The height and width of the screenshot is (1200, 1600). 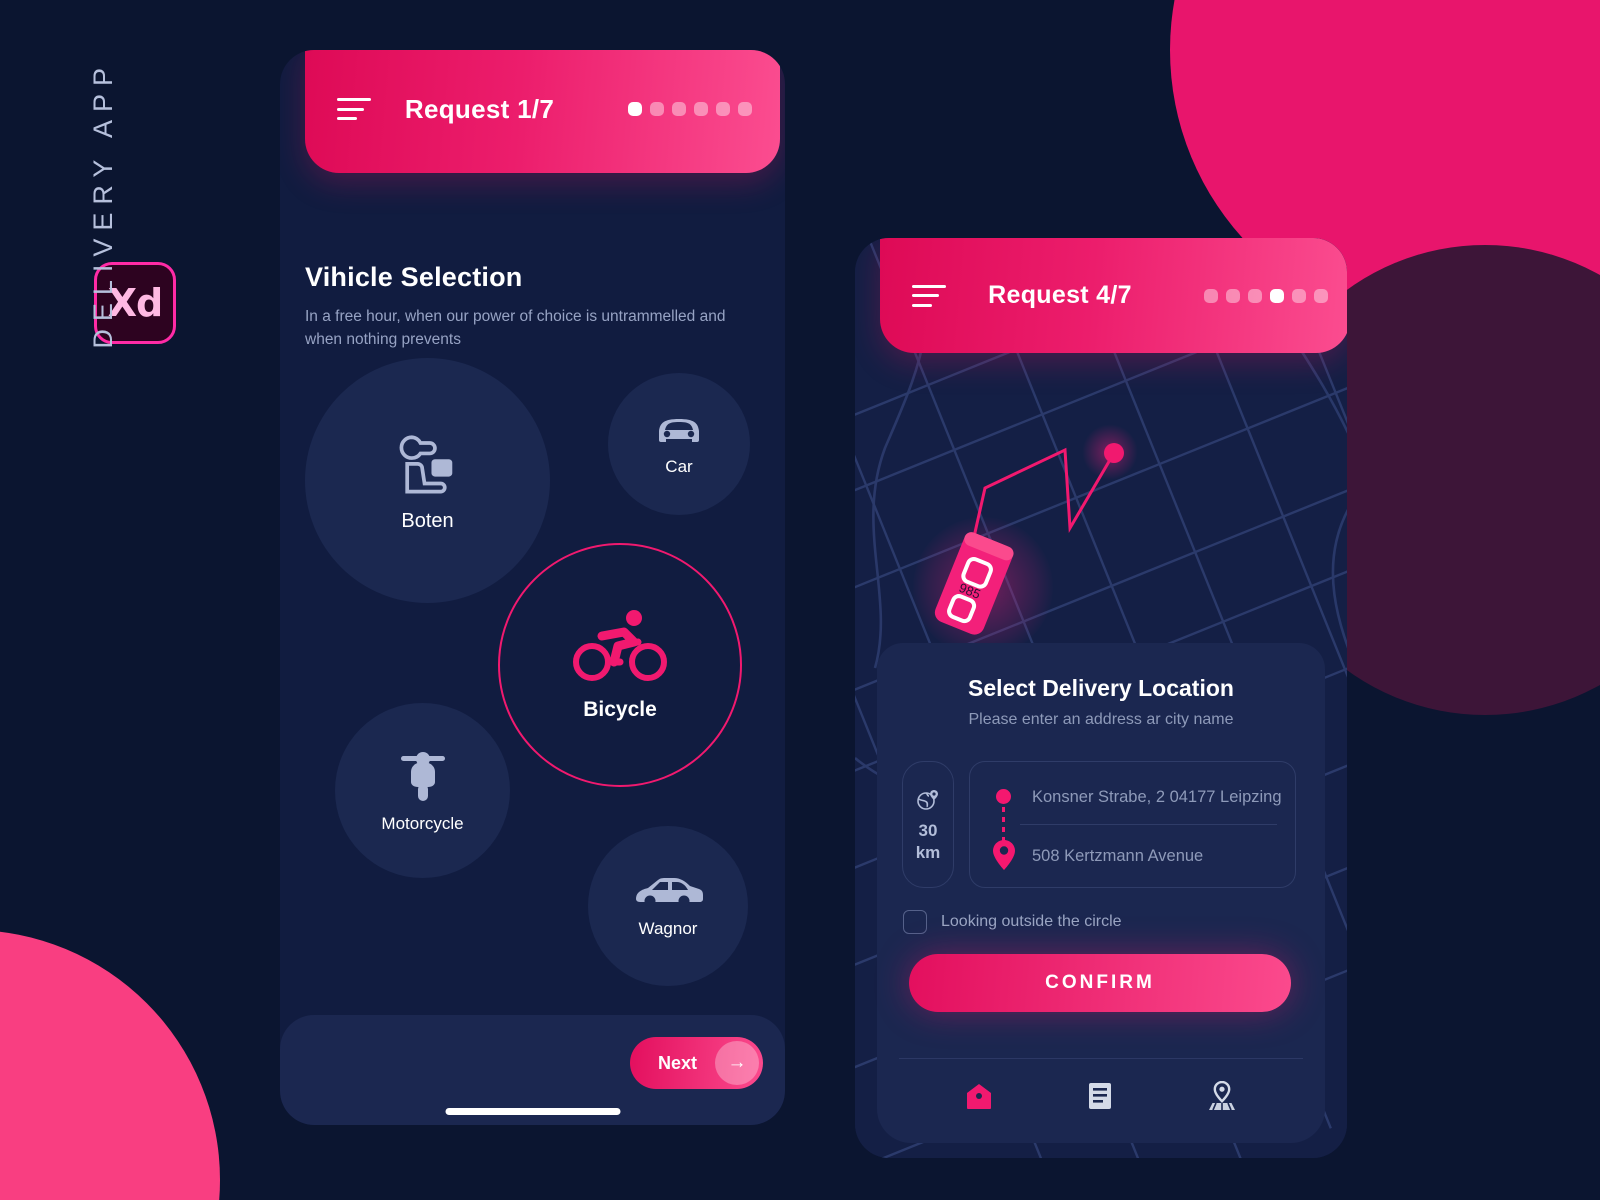 I want to click on destination-address-field: 508 Kertzmann Avenue, so click(x=1117, y=856).